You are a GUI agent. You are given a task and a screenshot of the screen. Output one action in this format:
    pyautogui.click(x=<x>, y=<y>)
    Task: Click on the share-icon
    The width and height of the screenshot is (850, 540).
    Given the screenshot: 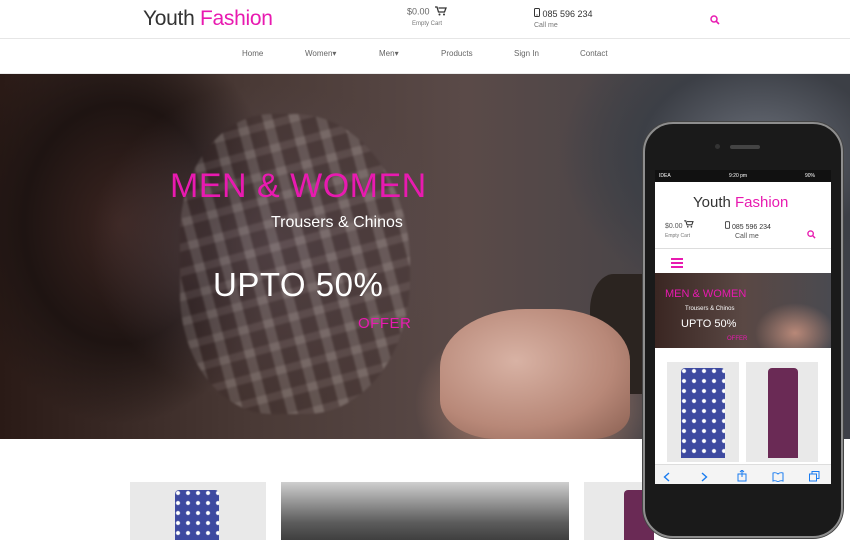 What is the action you would take?
    pyautogui.click(x=742, y=476)
    